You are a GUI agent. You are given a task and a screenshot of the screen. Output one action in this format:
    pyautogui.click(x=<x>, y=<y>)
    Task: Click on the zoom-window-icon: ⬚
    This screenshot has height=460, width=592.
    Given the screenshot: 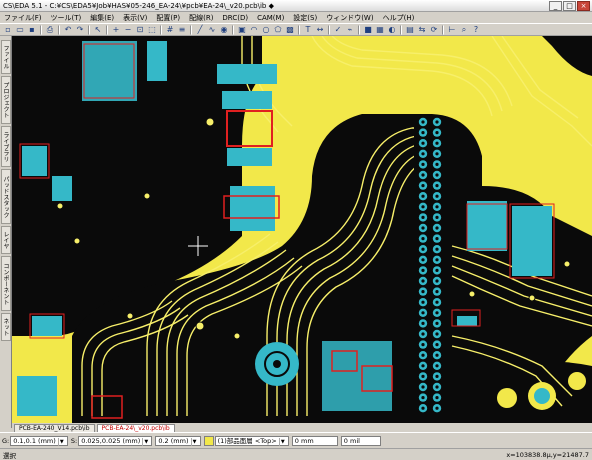 What is the action you would take?
    pyautogui.click(x=152, y=30)
    